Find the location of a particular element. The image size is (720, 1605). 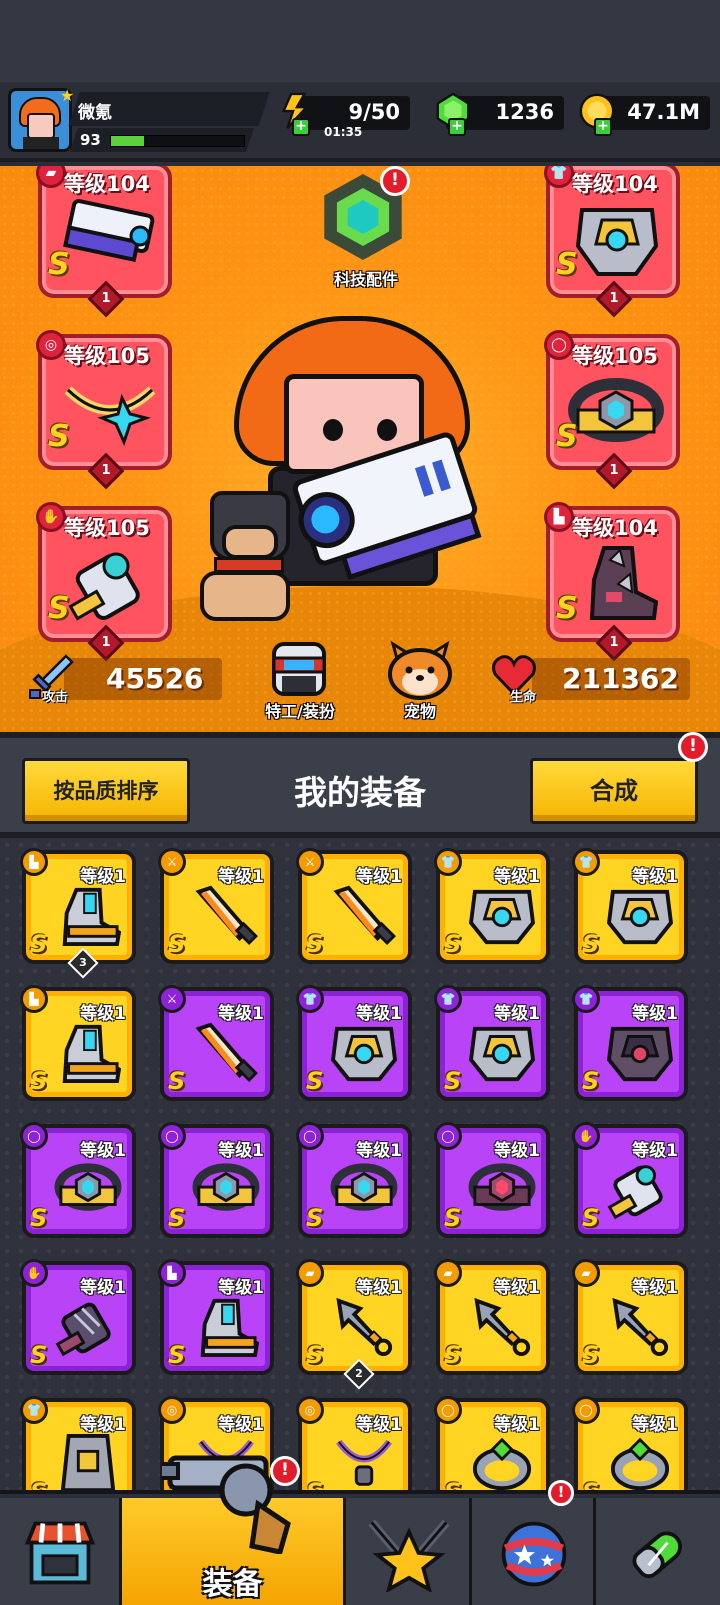

add-gems-button: + is located at coordinates (457, 127).